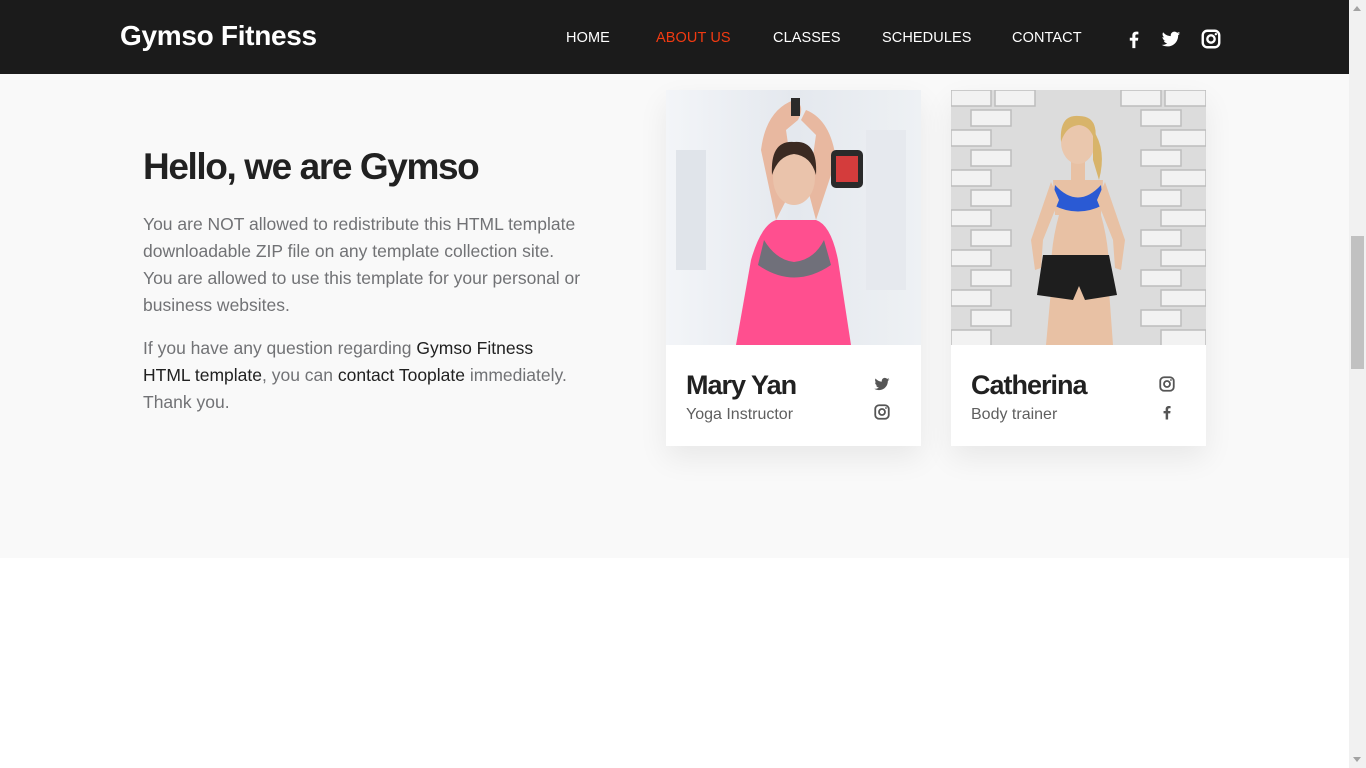 This screenshot has height=768, width=1366. What do you see at coordinates (1357, 759) in the screenshot?
I see `scroll-down-arrow` at bounding box center [1357, 759].